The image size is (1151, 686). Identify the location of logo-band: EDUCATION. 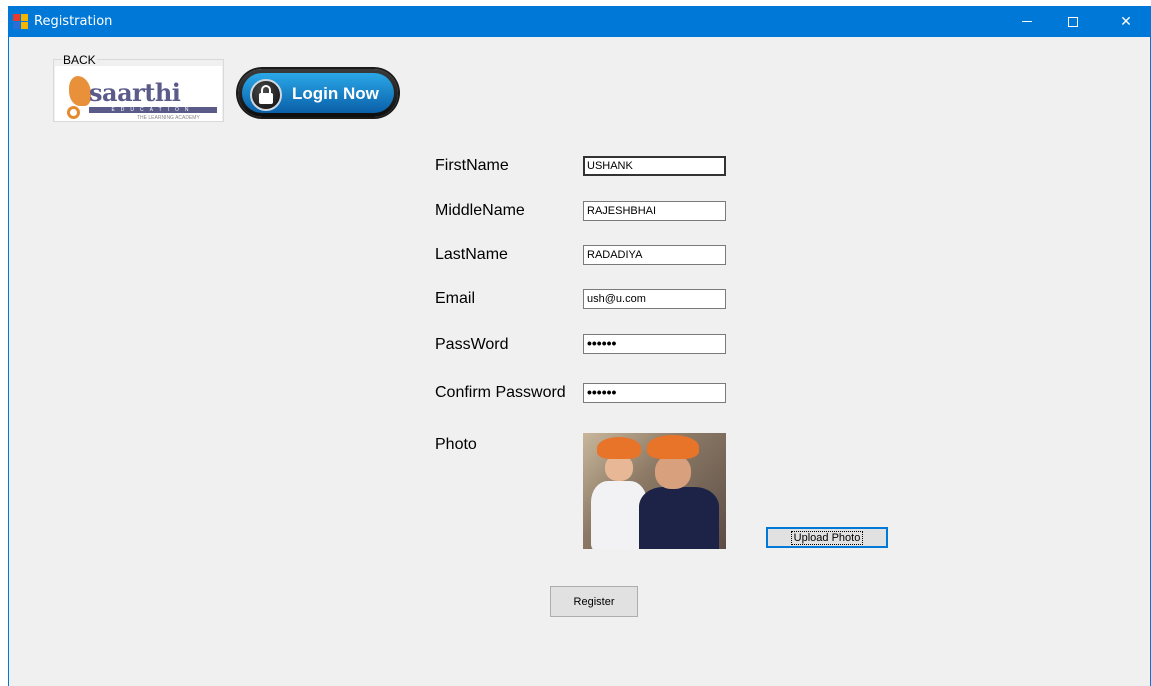
(153, 110).